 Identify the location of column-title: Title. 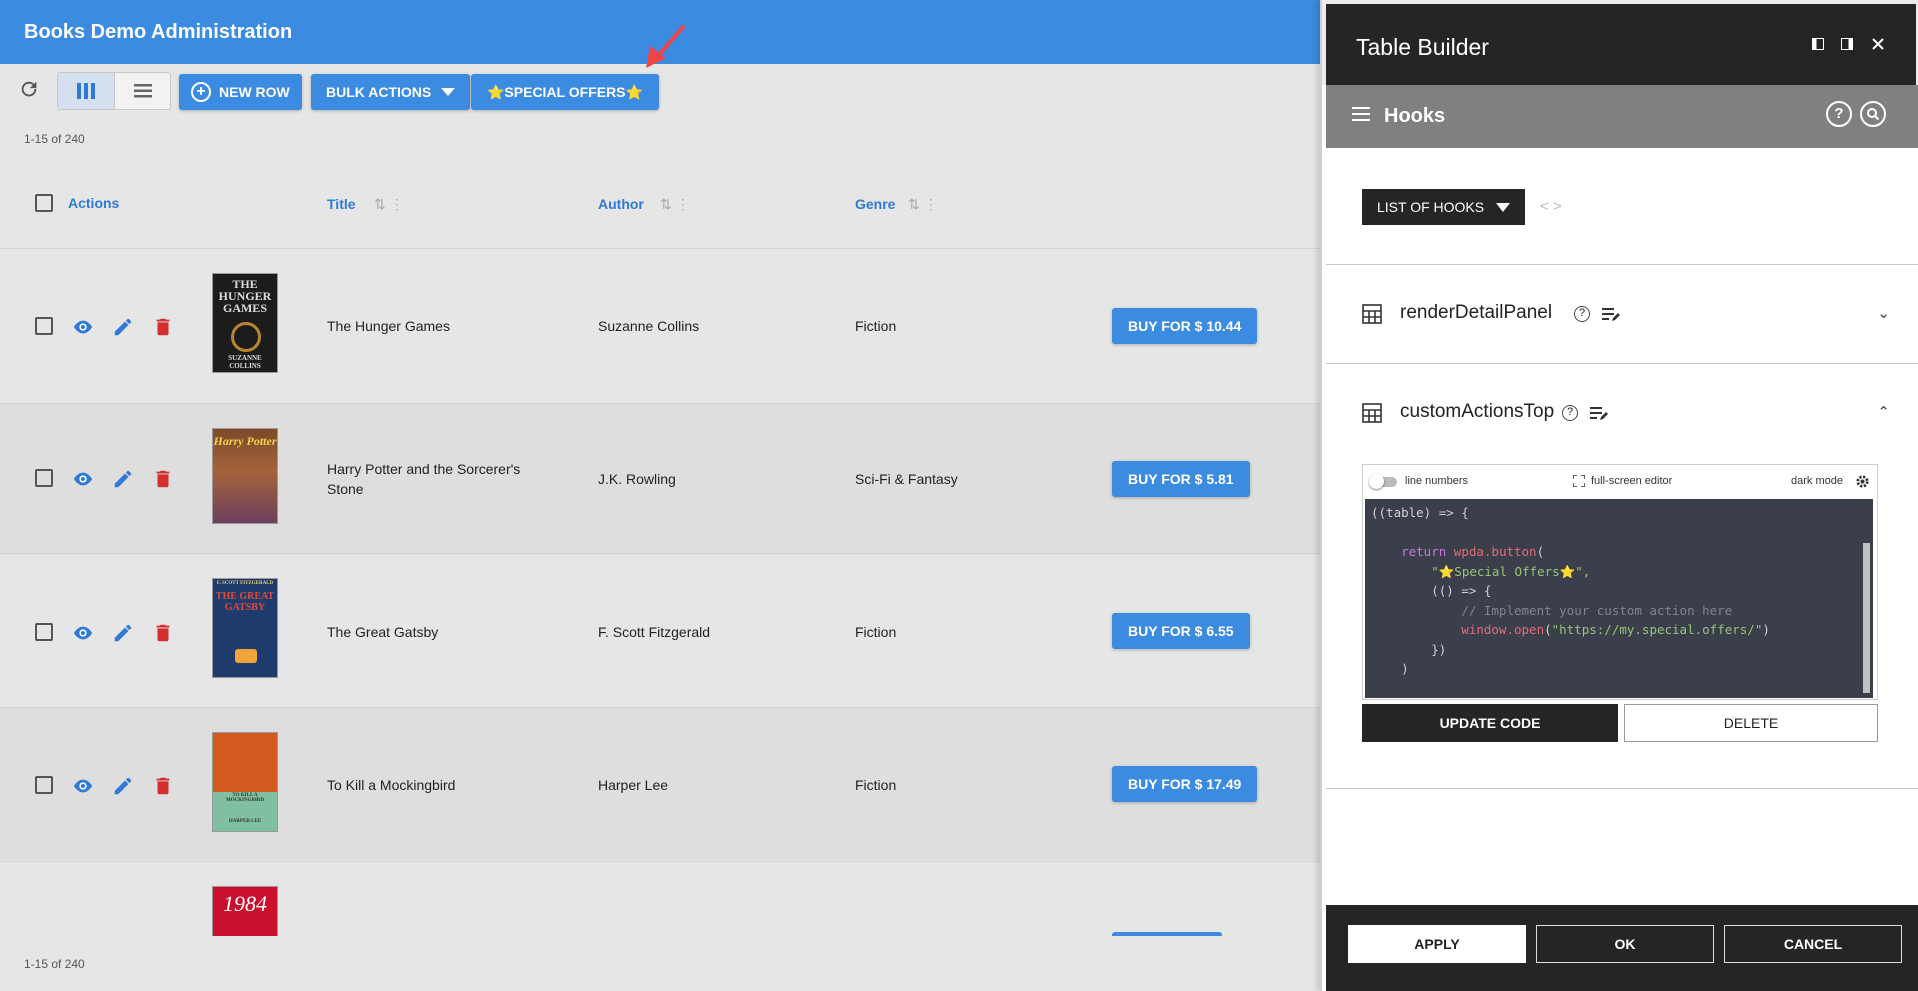
(341, 204).